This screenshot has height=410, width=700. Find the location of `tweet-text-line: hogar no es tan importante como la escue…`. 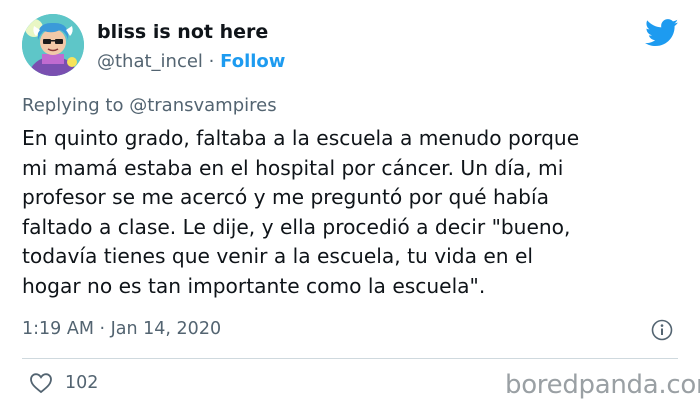

tweet-text-line: hogar no es tan importante como la escue… is located at coordinates (254, 285).